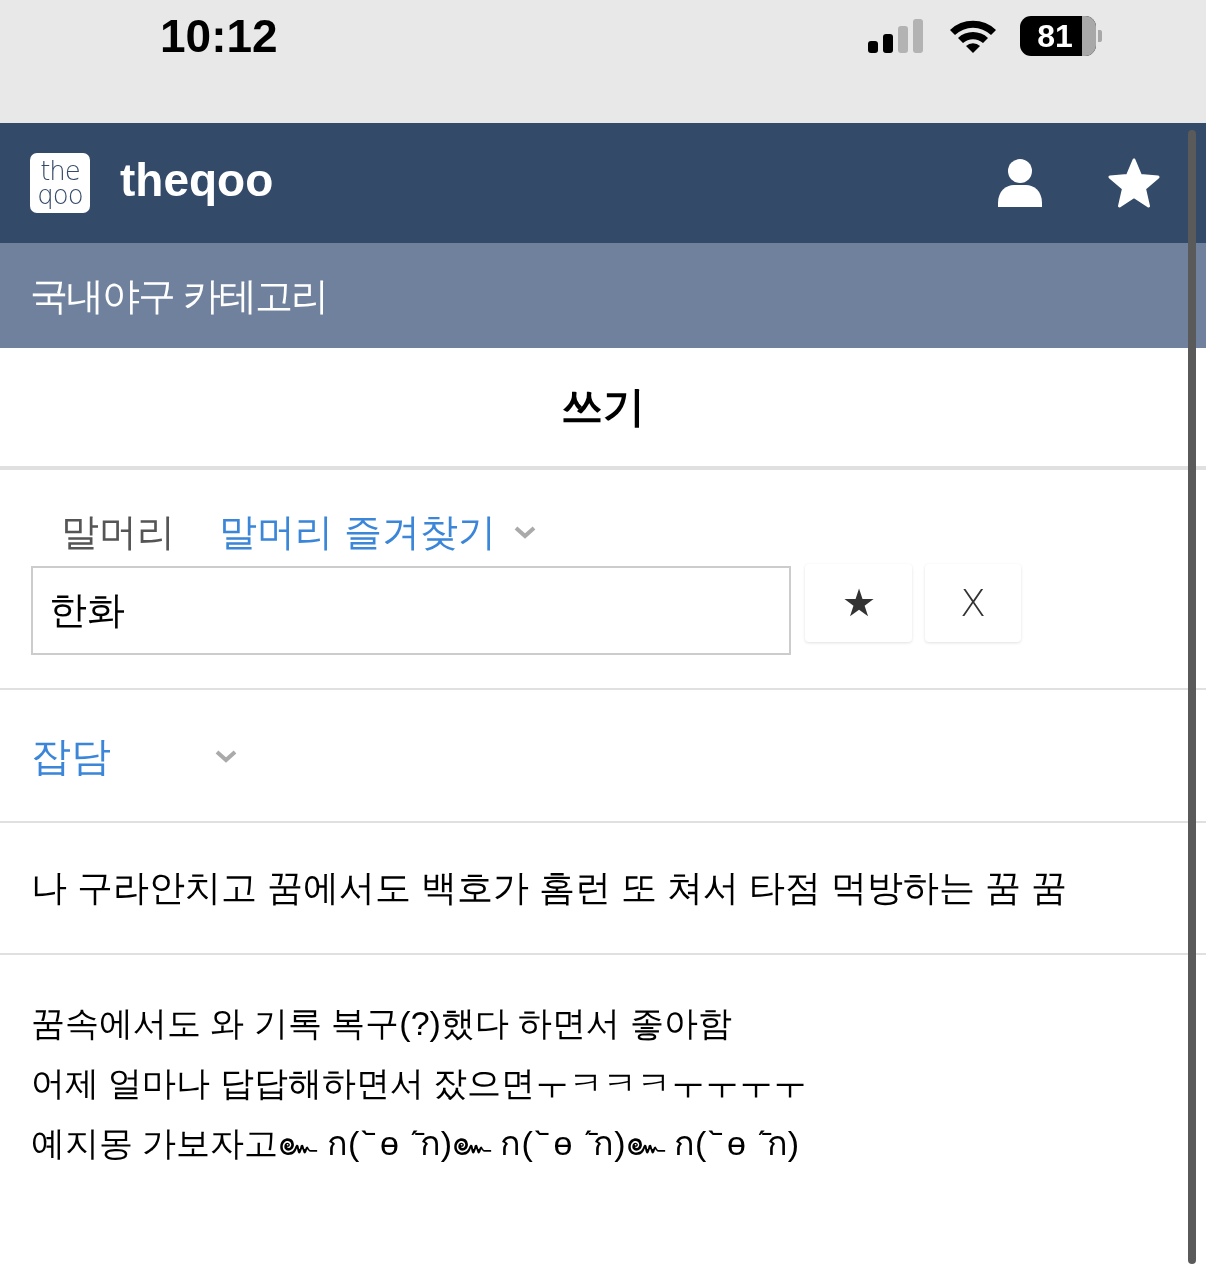 This screenshot has width=1206, height=1264. Describe the element at coordinates (60, 183) in the screenshot. I see `site-logo: the qoo` at that location.